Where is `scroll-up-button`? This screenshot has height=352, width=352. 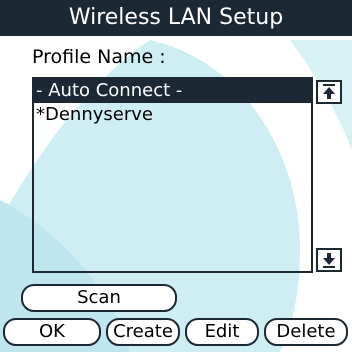 scroll-up-button is located at coordinates (329, 92).